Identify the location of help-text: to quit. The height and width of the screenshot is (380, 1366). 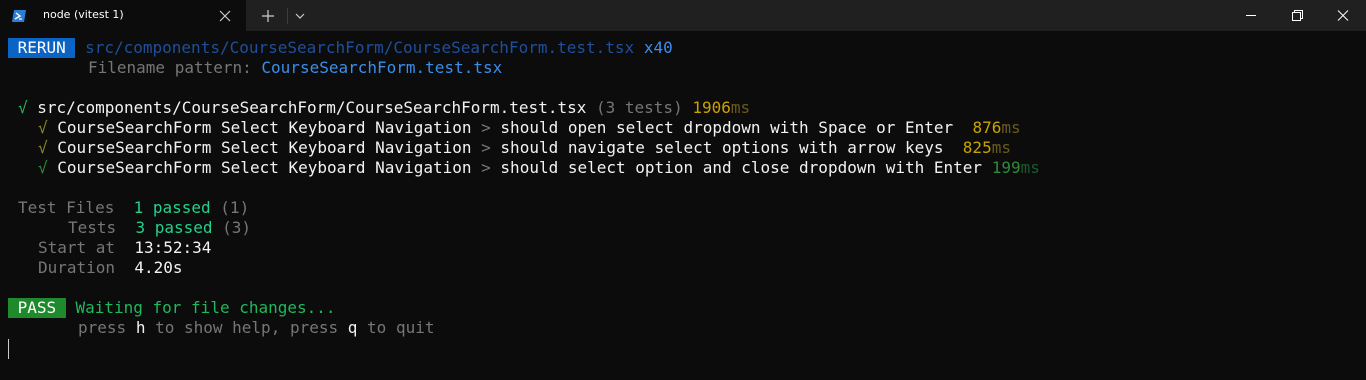
(401, 327).